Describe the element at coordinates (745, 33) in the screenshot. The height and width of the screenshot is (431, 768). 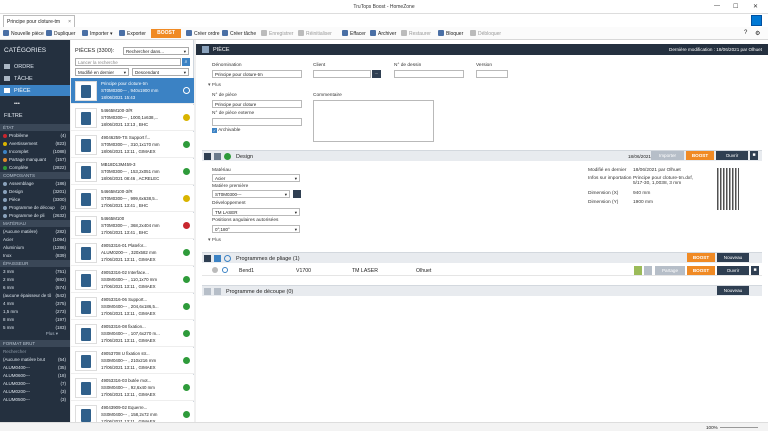
I see `help-icon: ?` at that location.